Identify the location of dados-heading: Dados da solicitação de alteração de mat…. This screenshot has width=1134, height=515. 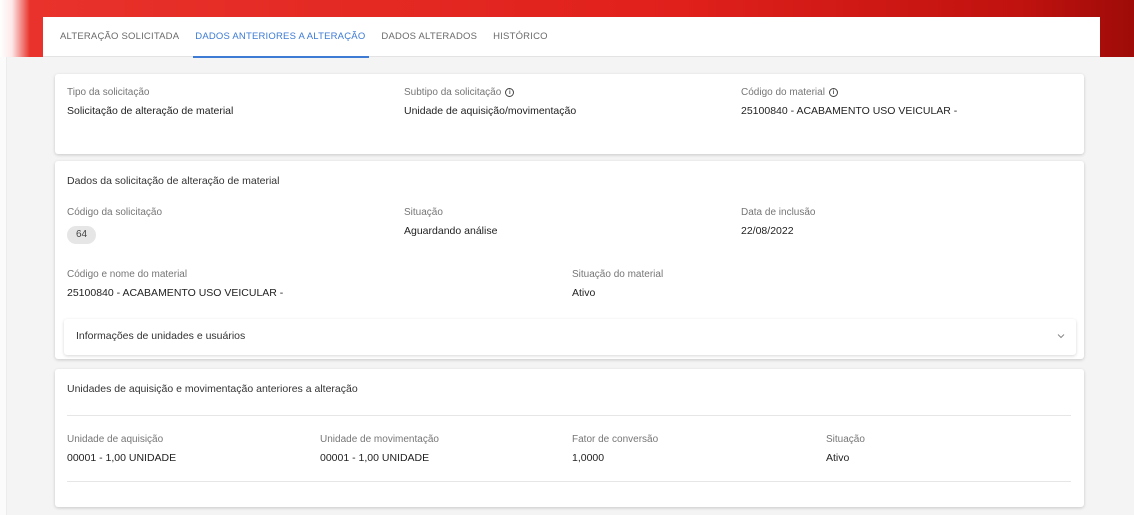
(173, 181).